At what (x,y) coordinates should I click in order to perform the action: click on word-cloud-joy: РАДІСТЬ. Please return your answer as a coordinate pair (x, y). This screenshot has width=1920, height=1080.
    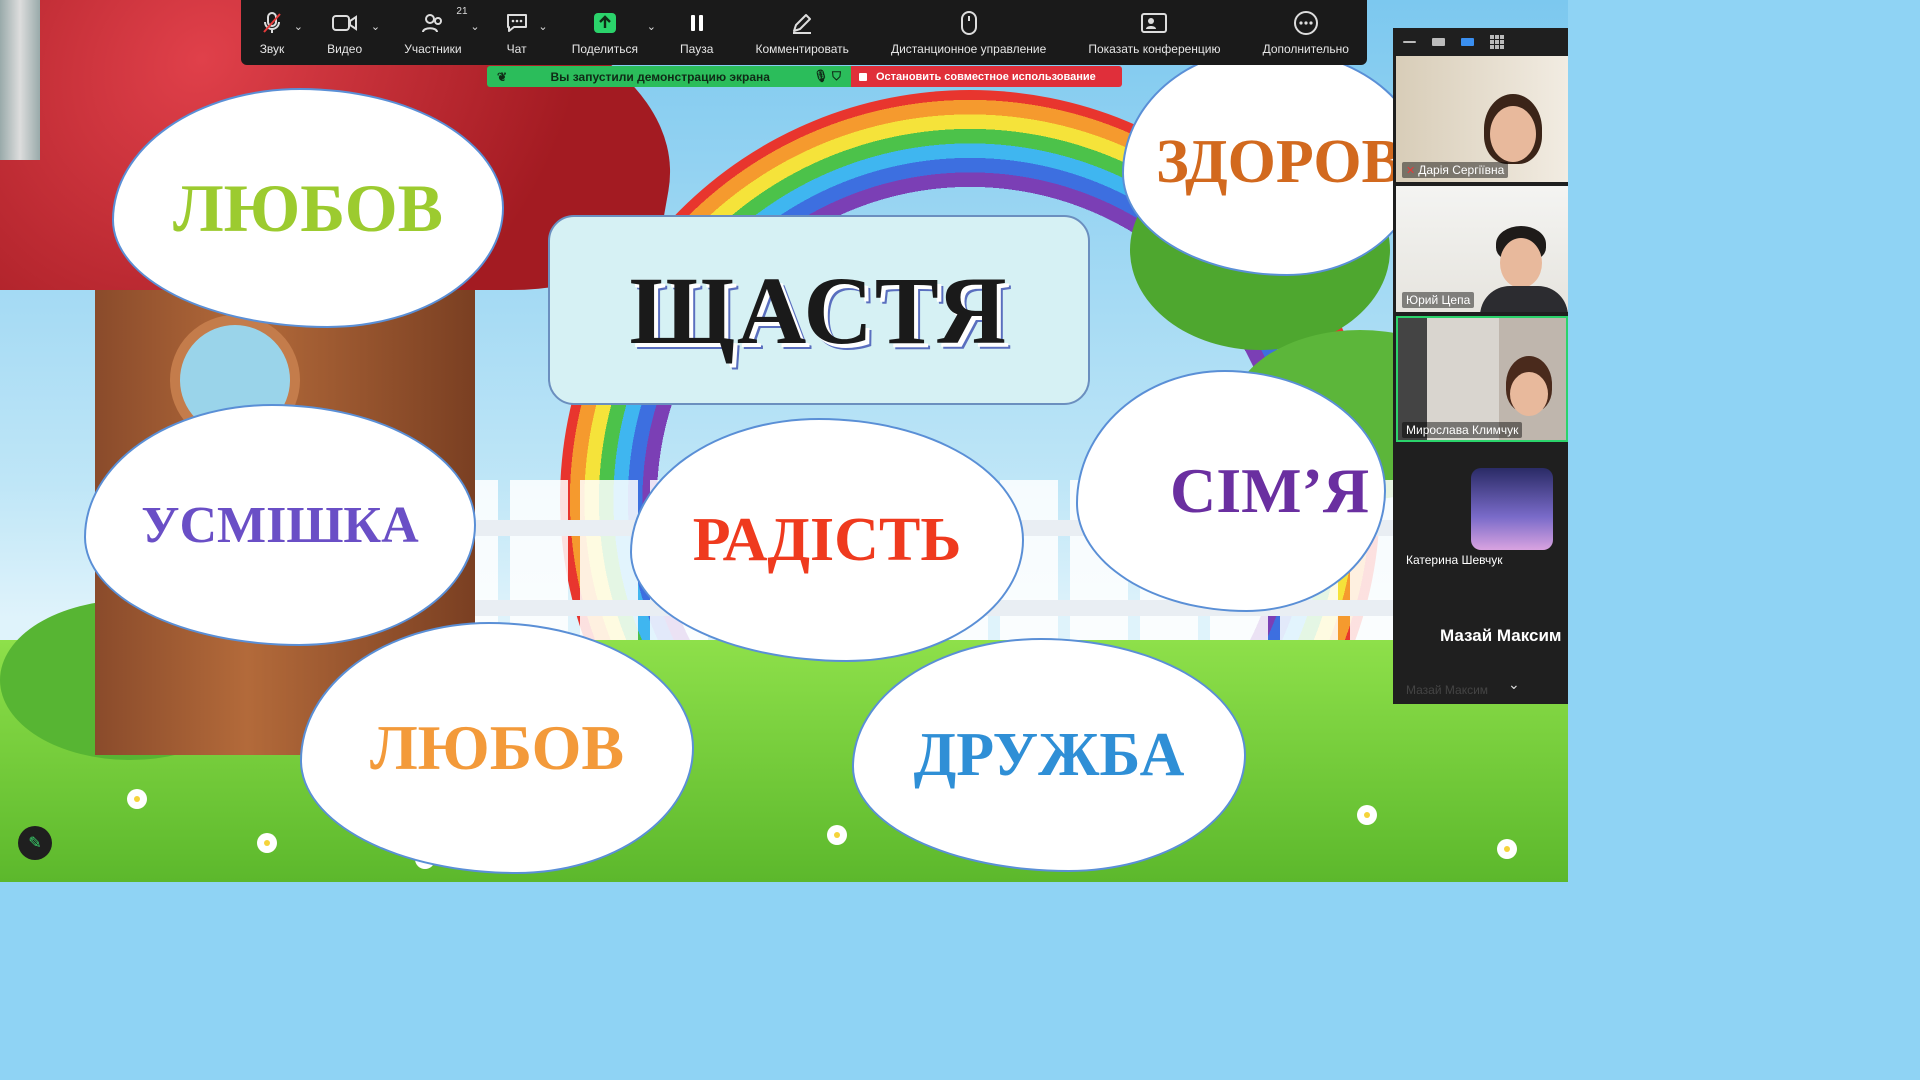
    Looking at the image, I should click on (827, 540).